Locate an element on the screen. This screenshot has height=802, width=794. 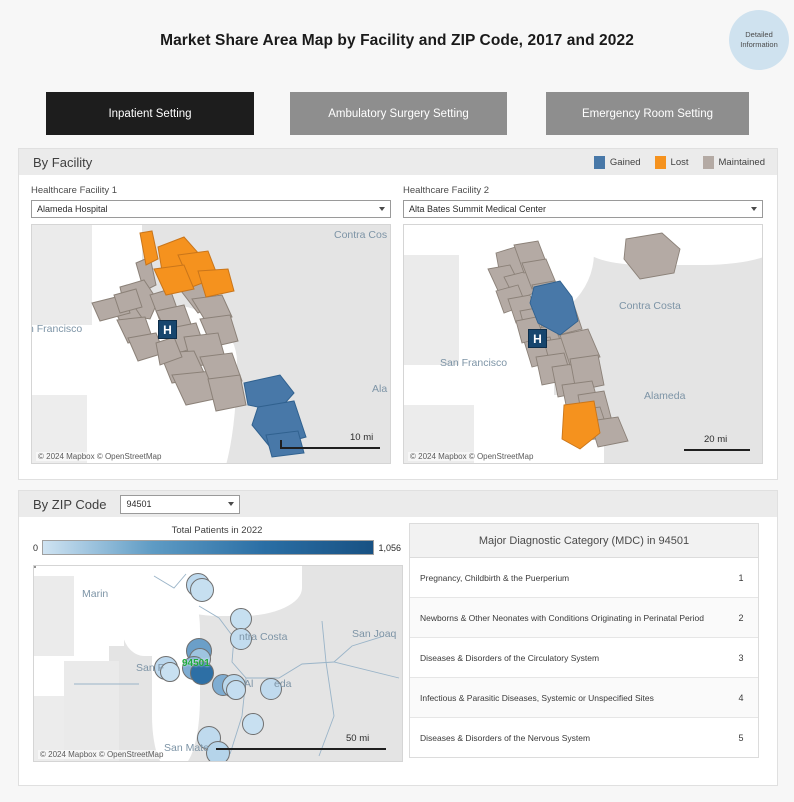
tab-ambulatory-label: Ambulatory Surgery Setting is located at coordinates (398, 113).